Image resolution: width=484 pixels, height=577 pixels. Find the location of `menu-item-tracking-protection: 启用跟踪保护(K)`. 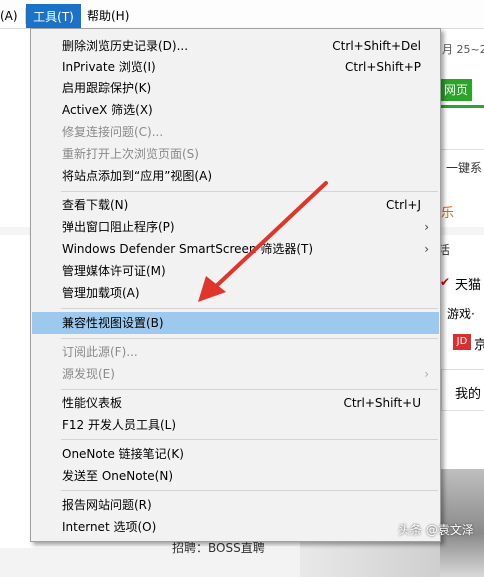

menu-item-tracking-protection: 启用跟踪保护(K) is located at coordinates (235, 88).